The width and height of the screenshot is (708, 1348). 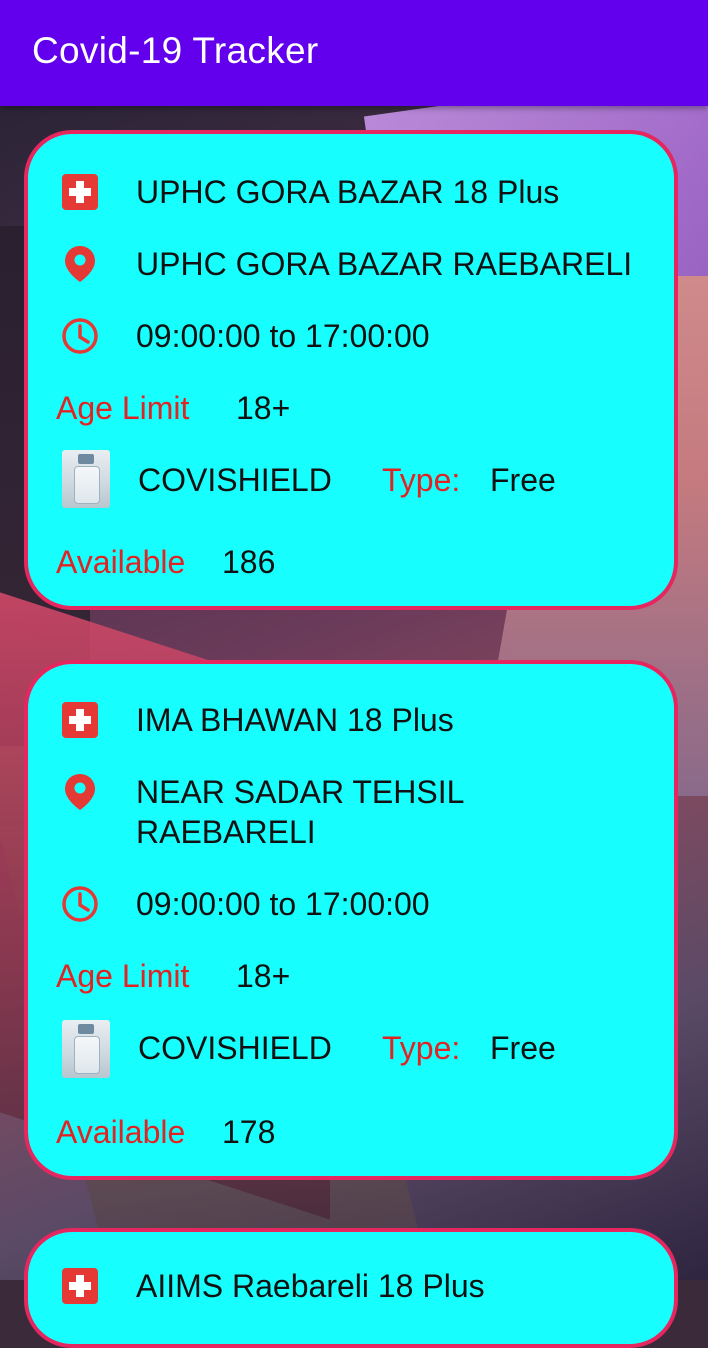 What do you see at coordinates (249, 562) in the screenshot?
I see `available-value: 186` at bounding box center [249, 562].